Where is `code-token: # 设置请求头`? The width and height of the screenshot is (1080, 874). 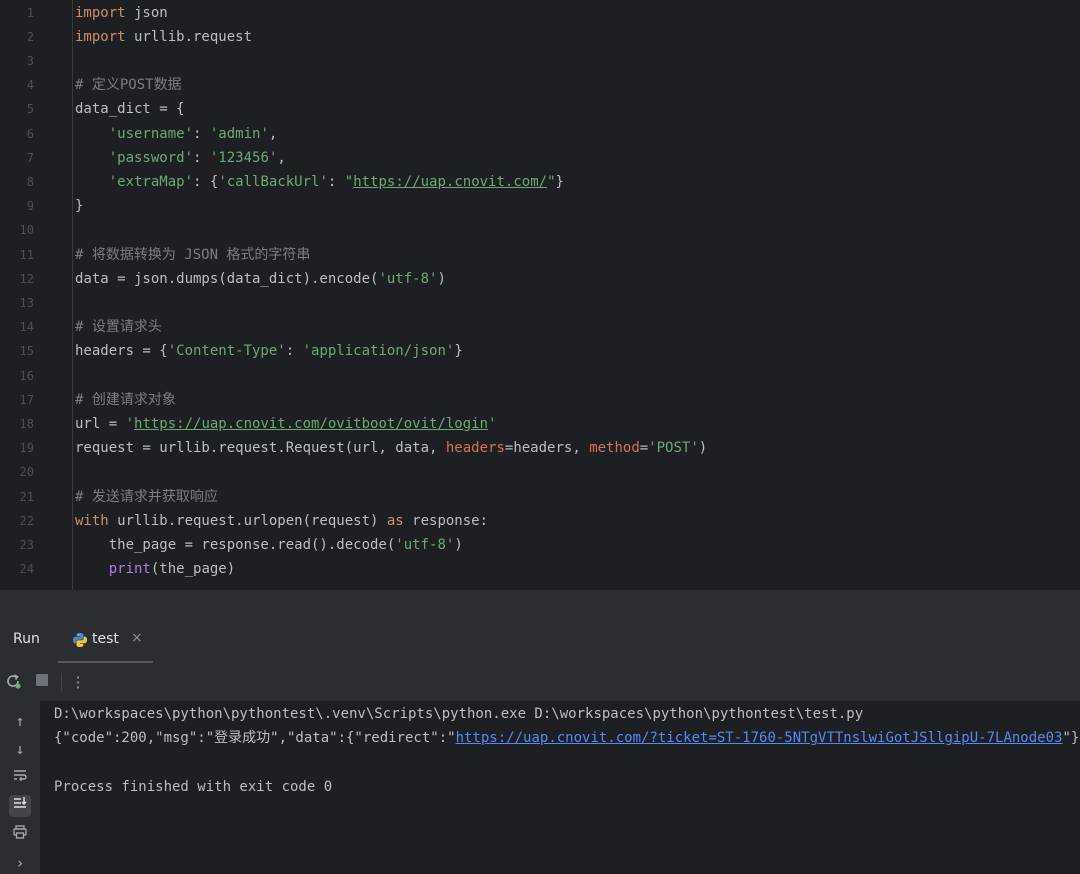 code-token: # 设置请求头 is located at coordinates (118, 327).